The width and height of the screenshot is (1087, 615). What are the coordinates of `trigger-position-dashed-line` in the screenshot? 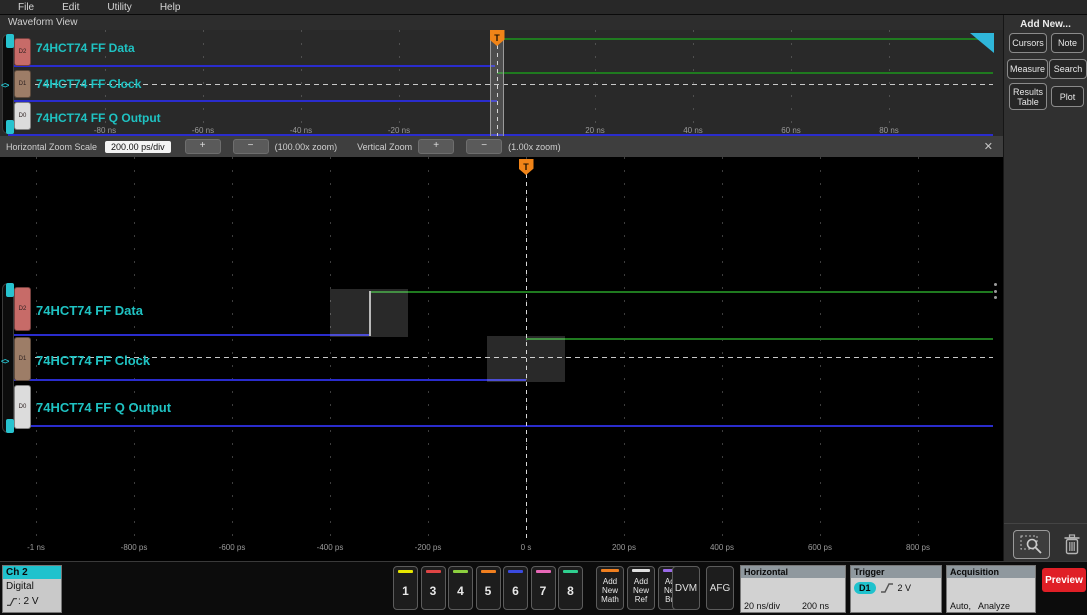 It's located at (526, 356).